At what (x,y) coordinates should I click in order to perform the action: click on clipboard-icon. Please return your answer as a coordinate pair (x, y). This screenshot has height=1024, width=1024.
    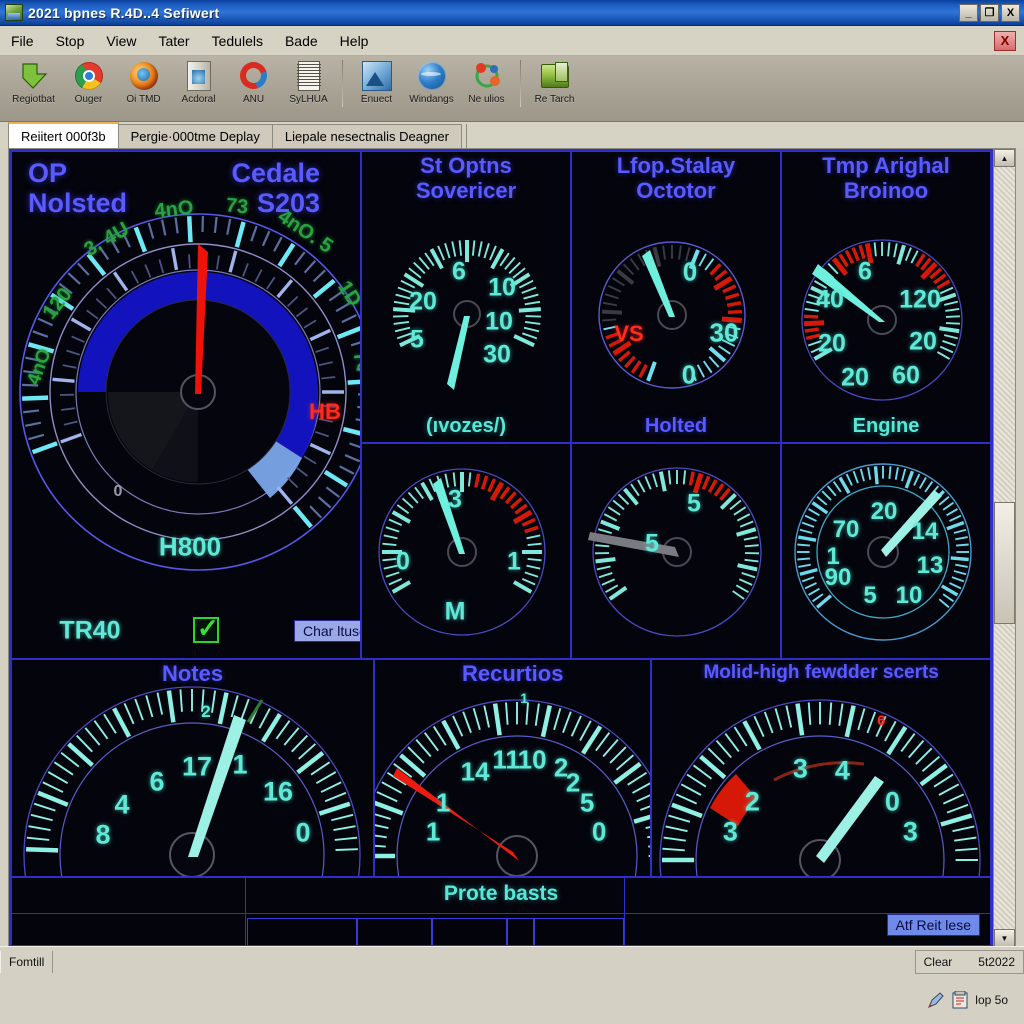
    Looking at the image, I should click on (960, 999).